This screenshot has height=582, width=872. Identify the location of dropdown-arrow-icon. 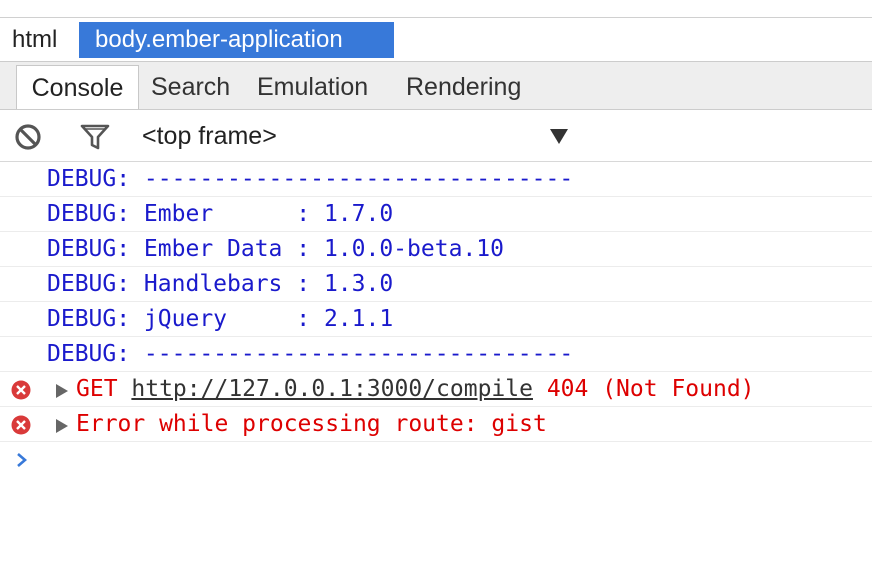
(559, 136).